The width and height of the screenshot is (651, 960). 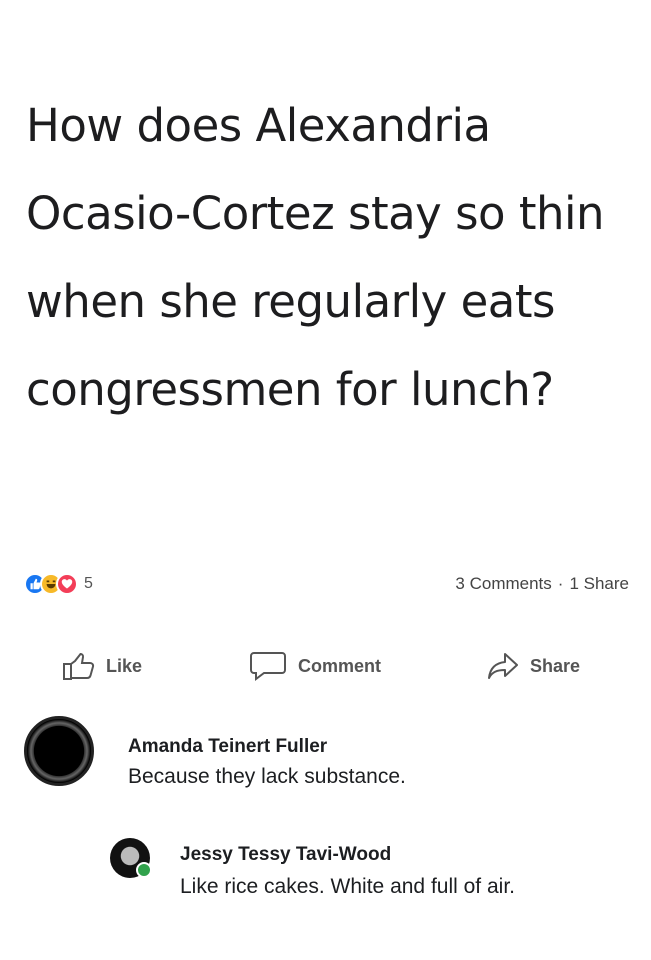 What do you see at coordinates (102, 666) in the screenshot?
I see `like-button: Like` at bounding box center [102, 666].